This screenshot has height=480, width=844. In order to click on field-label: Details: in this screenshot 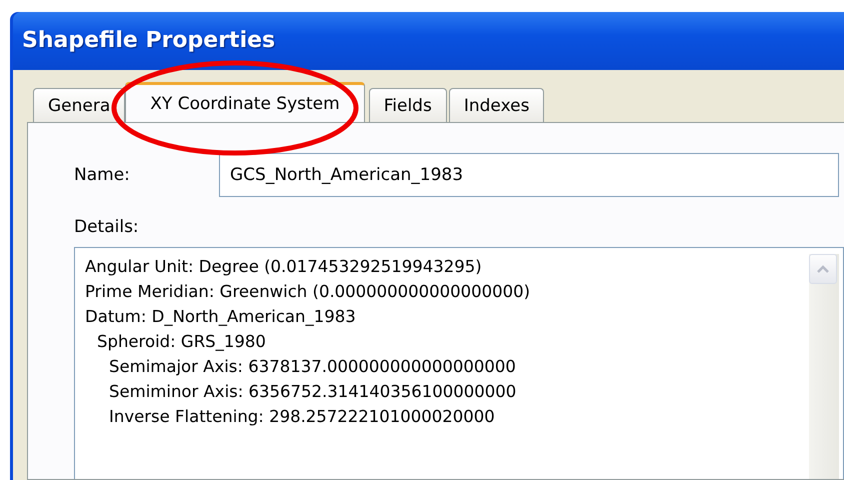, I will do `click(107, 227)`.